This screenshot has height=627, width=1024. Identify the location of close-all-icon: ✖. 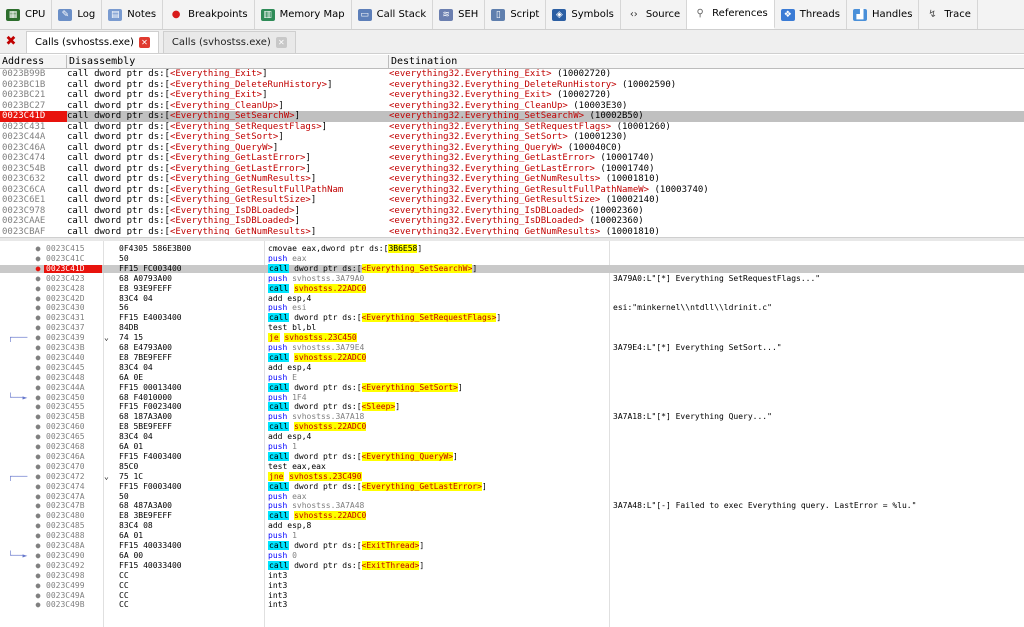
(11, 41).